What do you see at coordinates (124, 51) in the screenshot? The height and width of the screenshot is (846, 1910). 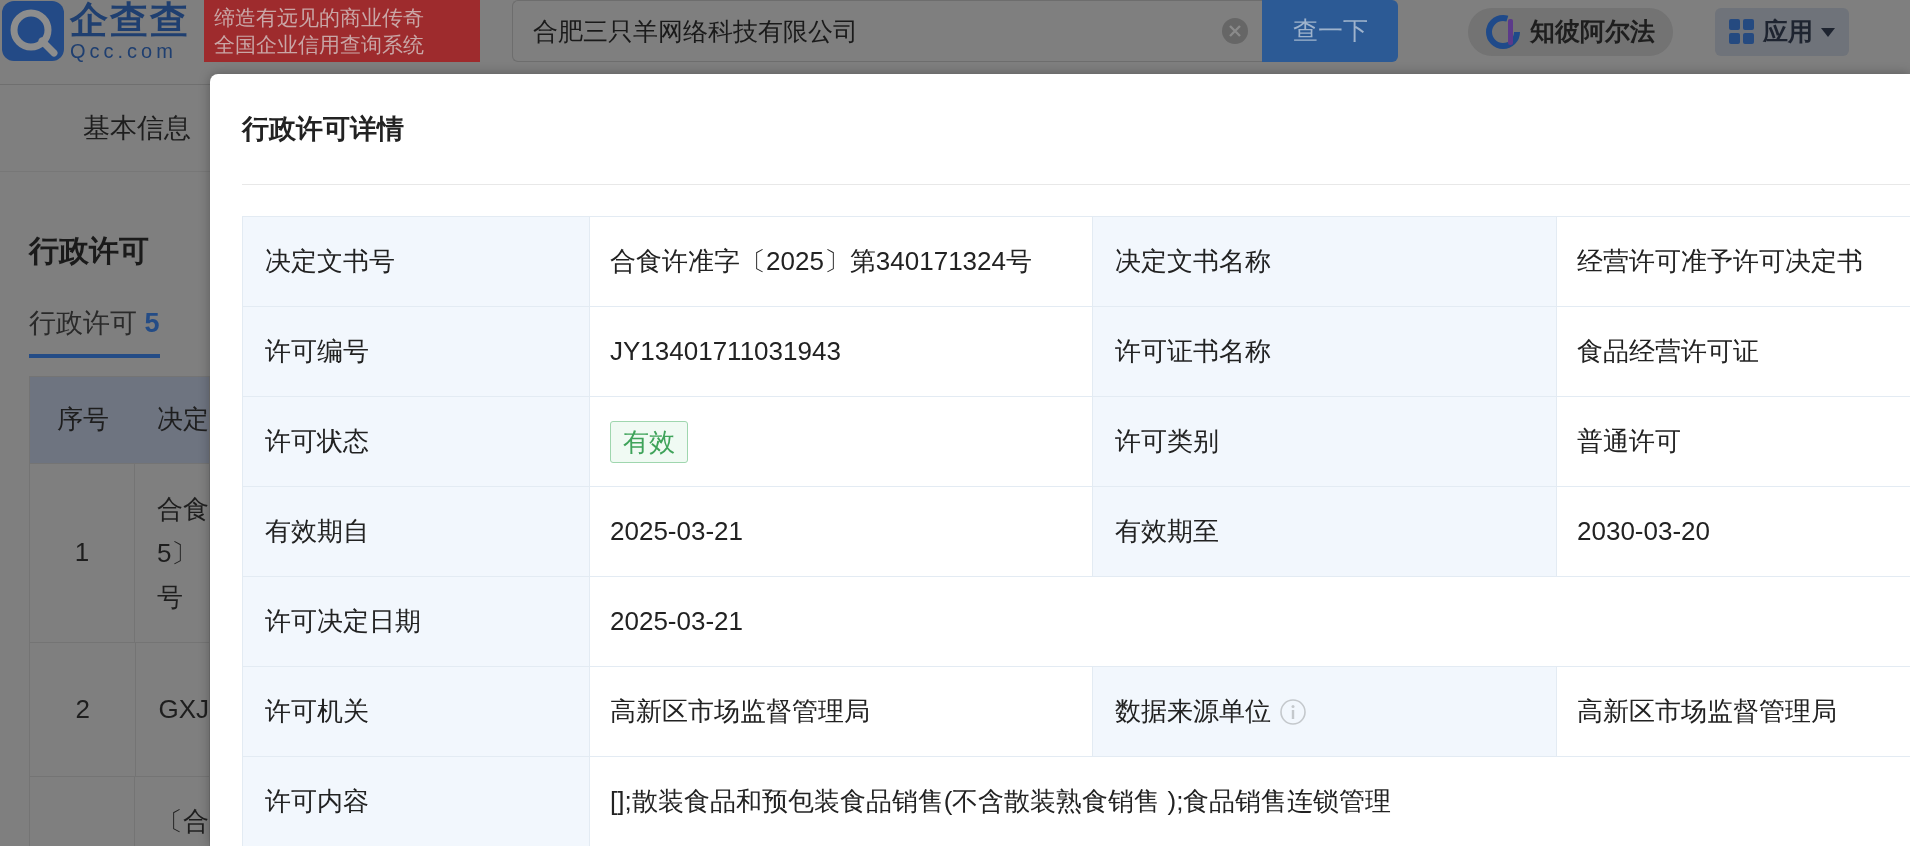 I see `logo-domain: Qcc.com` at bounding box center [124, 51].